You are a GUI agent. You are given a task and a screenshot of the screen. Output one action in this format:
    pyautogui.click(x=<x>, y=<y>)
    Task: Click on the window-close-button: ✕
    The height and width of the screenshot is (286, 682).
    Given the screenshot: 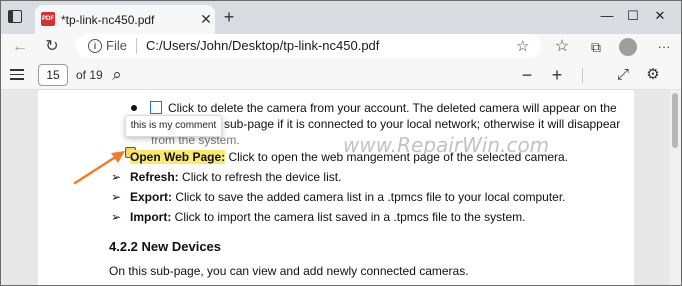 What is the action you would take?
    pyautogui.click(x=660, y=16)
    